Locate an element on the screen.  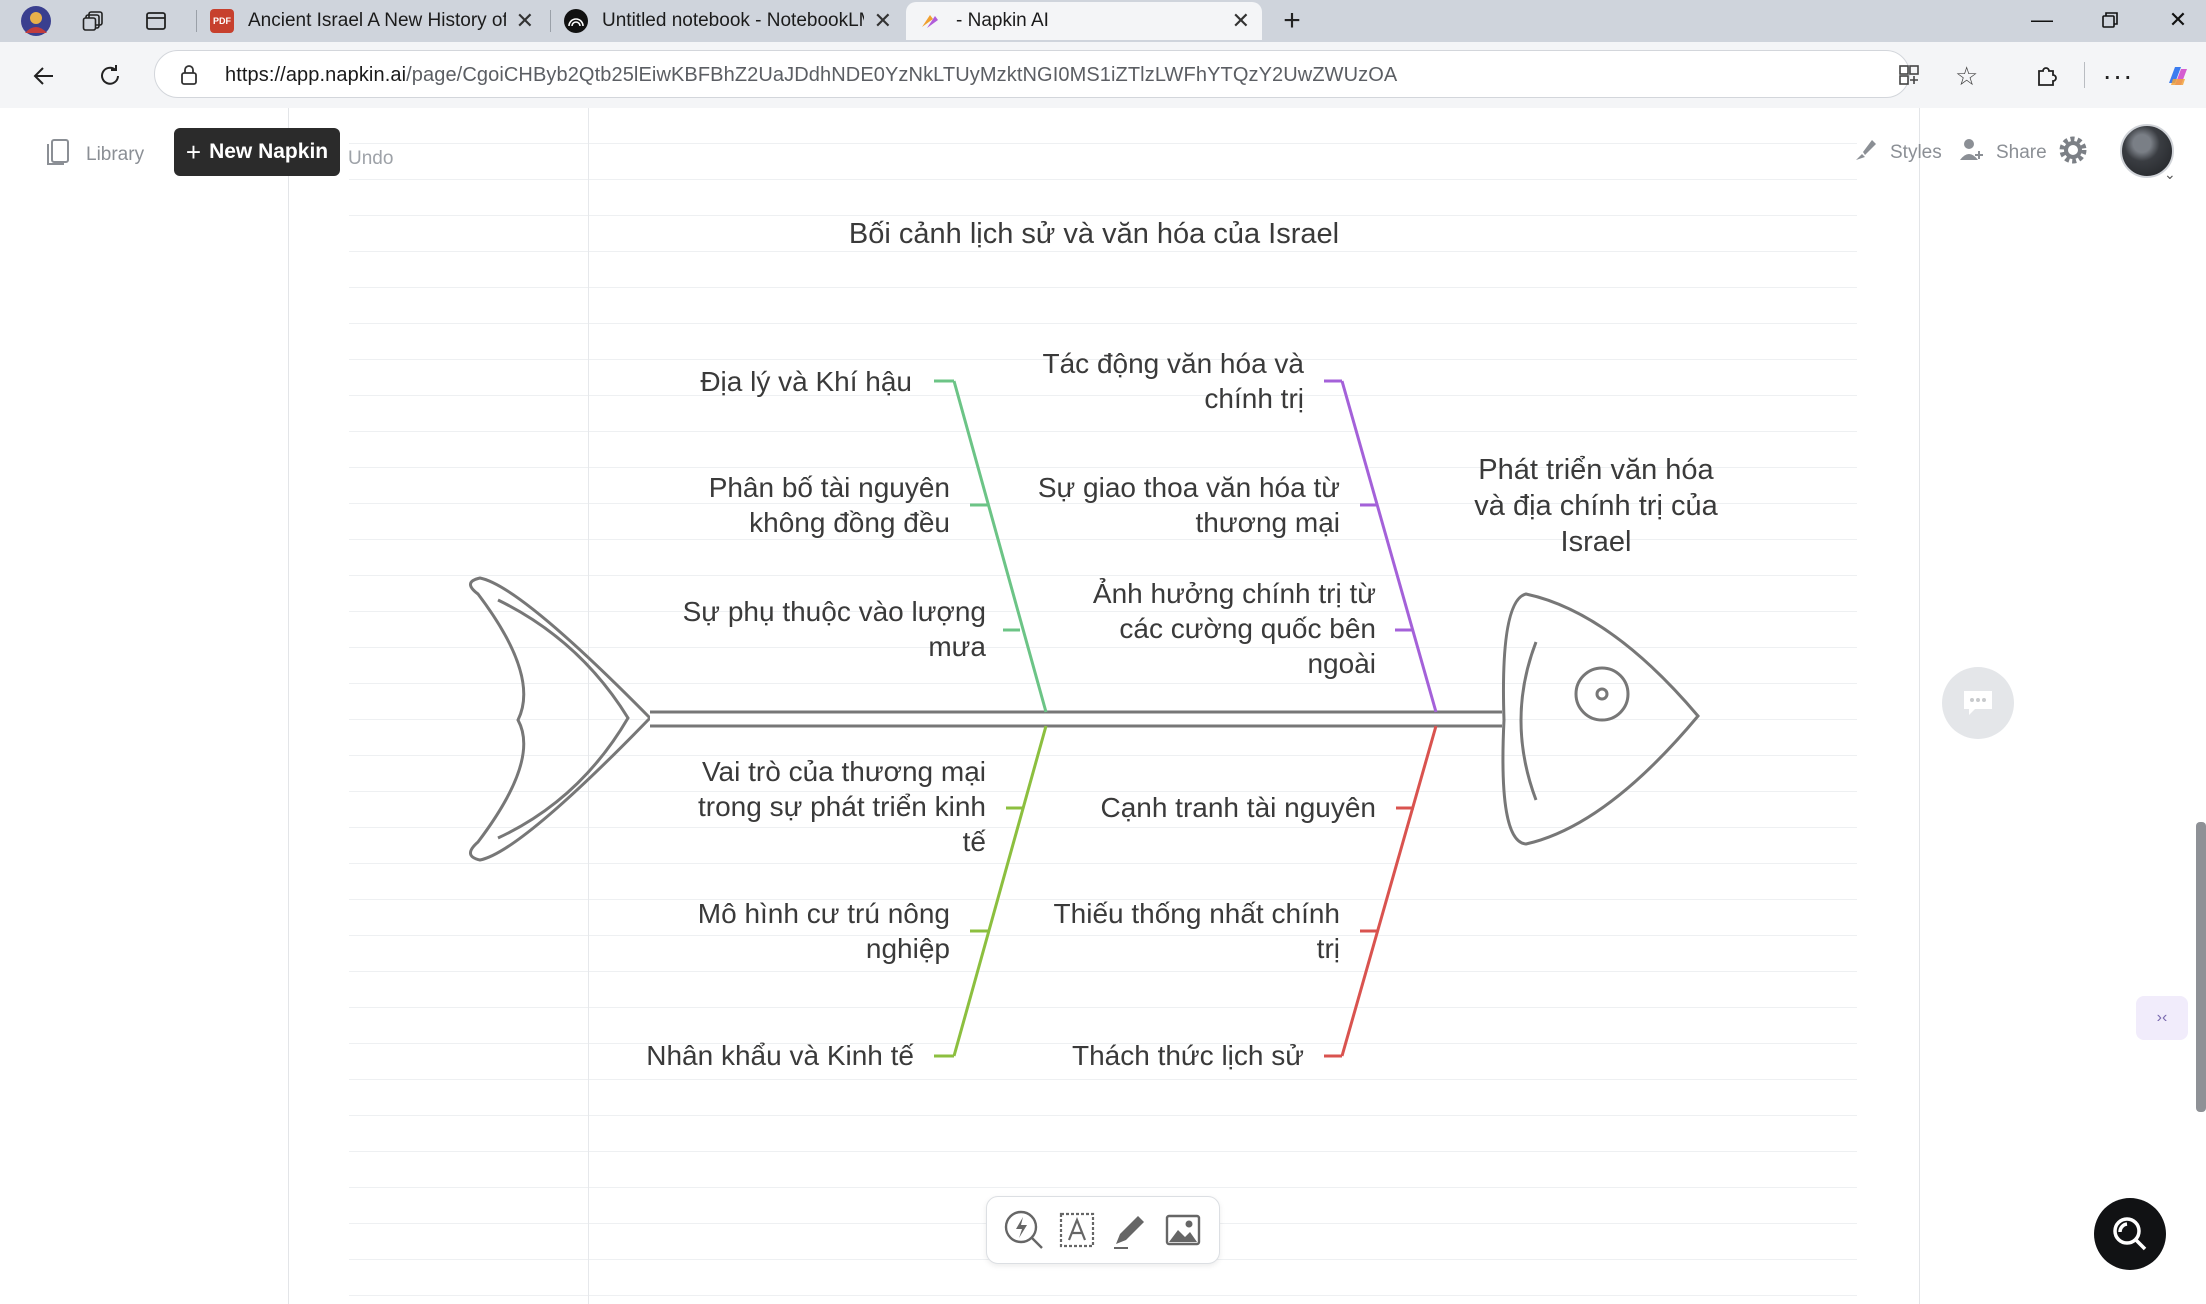
branch-label-historical-challenges: Thách thức lịch sử is located at coordinates (1188, 1055).